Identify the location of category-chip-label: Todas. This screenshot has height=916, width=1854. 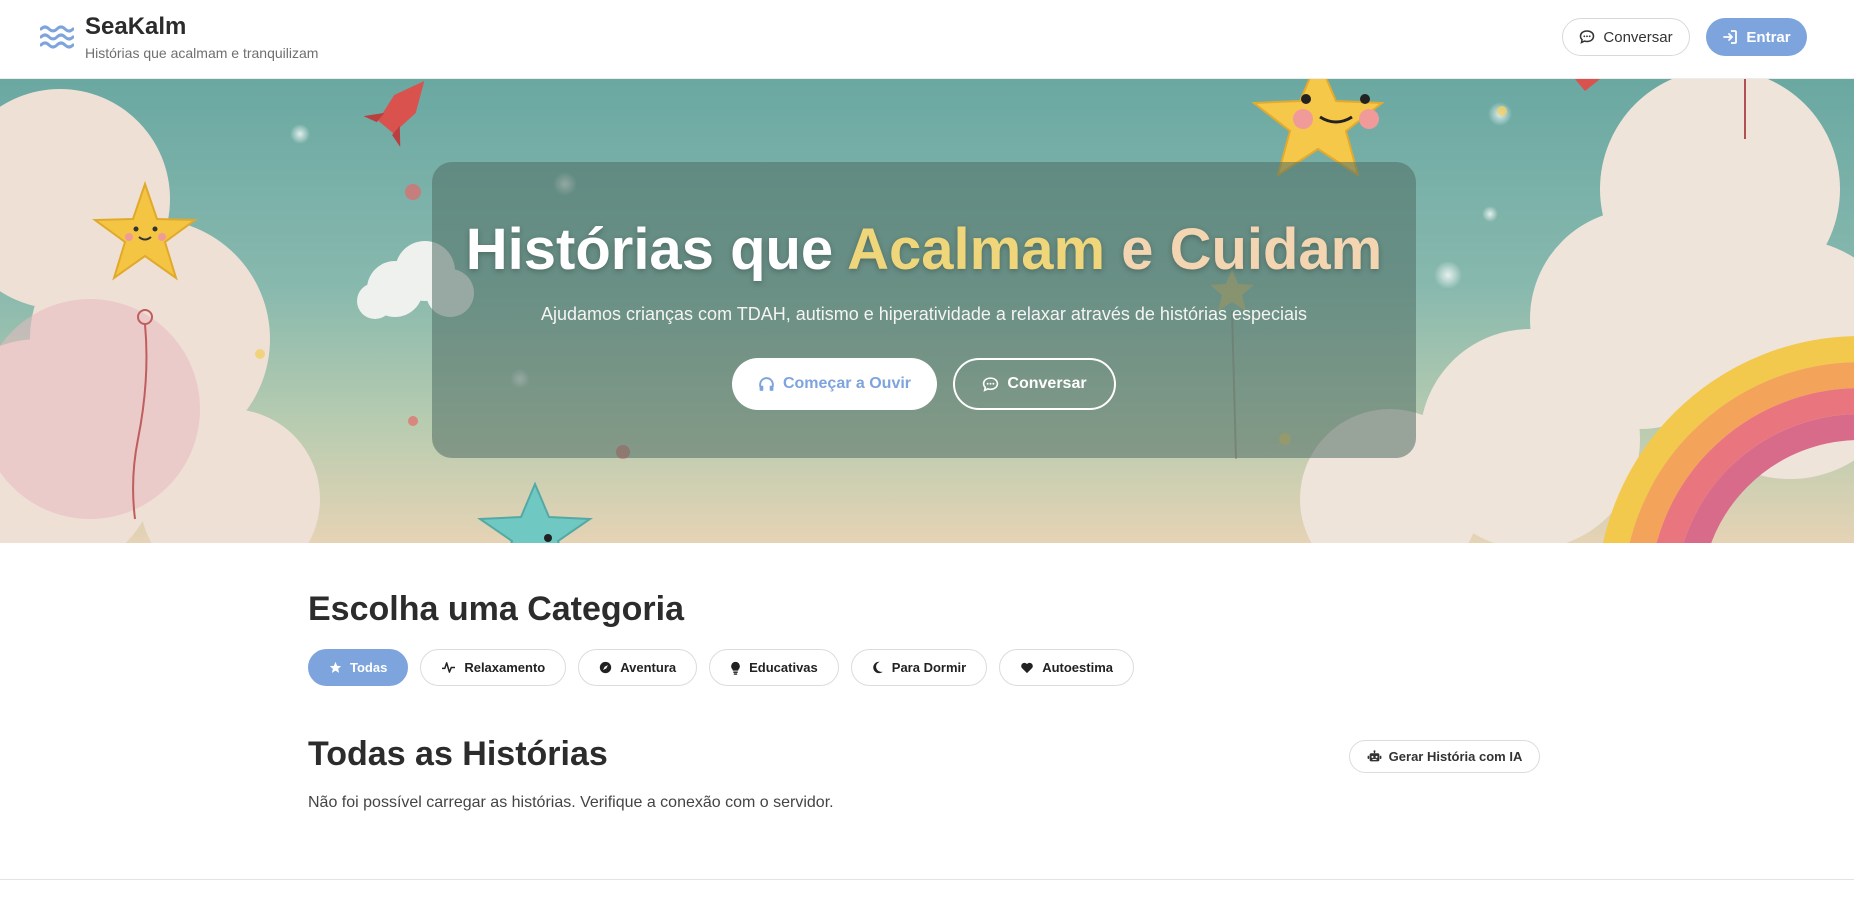
(369, 667).